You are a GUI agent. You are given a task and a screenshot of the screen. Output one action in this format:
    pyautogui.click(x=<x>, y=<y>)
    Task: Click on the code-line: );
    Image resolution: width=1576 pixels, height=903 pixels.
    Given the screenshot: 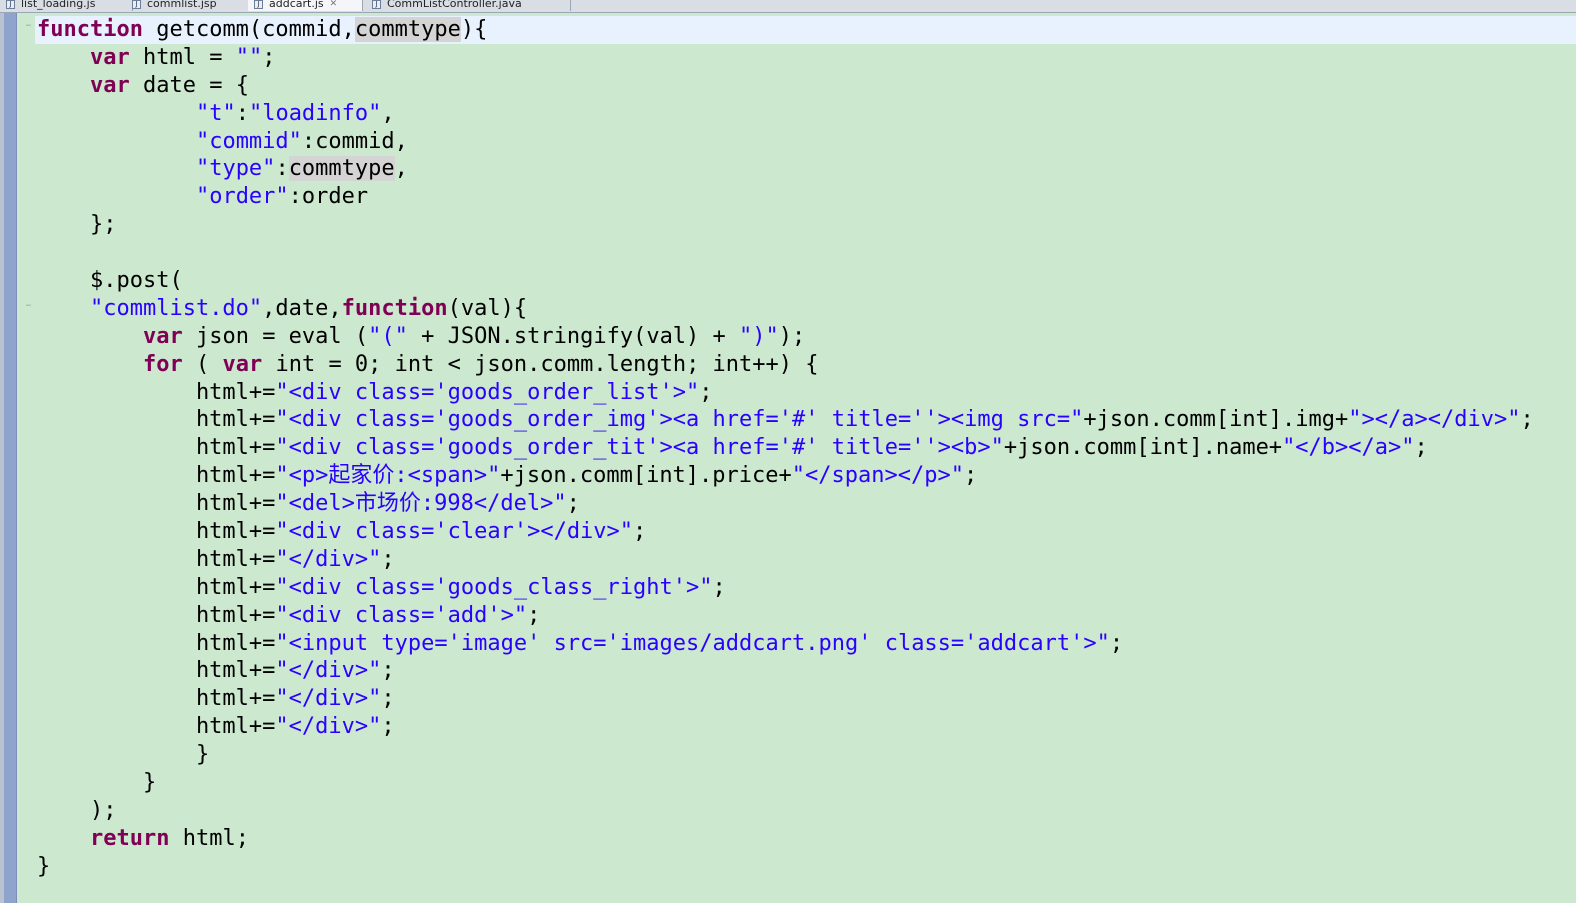 What is the action you would take?
    pyautogui.click(x=802, y=811)
    